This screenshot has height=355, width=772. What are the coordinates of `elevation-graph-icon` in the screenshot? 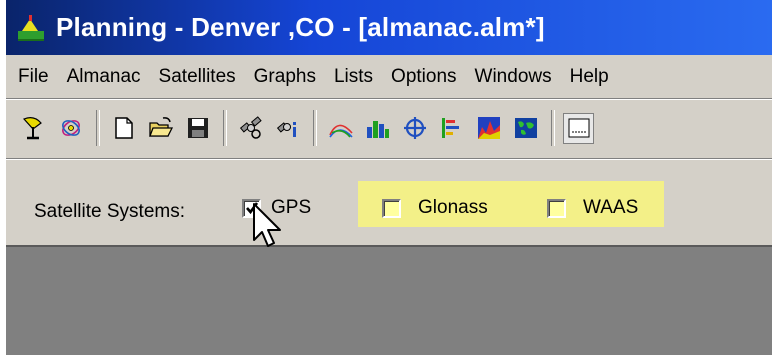 It's located at (340, 128).